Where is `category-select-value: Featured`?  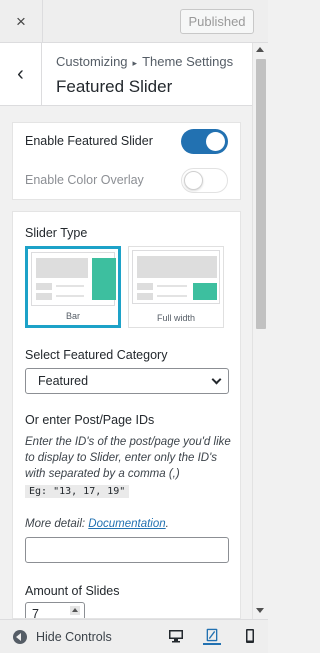 category-select-value: Featured is located at coordinates (63, 381).